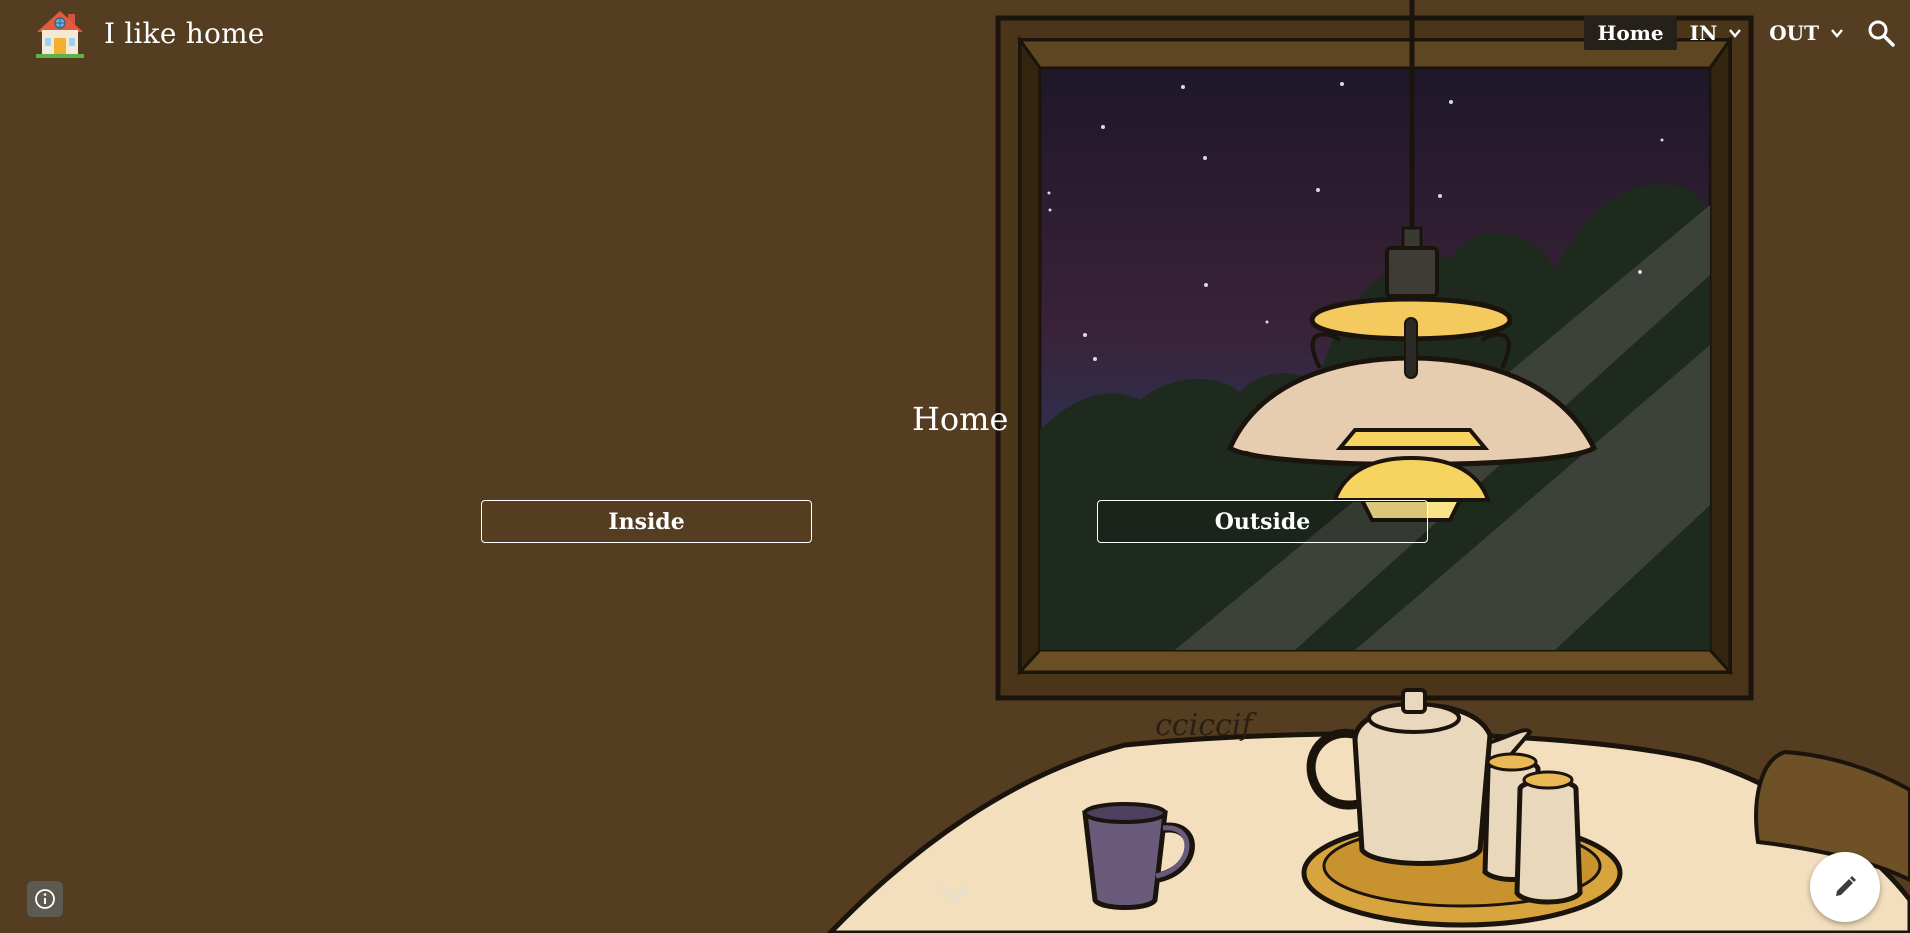 The width and height of the screenshot is (1910, 933). I want to click on search-icon, so click(1881, 33).